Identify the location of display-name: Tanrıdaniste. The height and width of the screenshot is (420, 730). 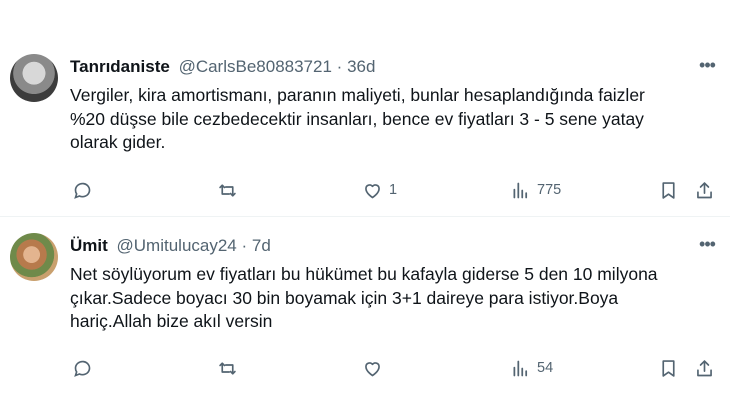
(120, 66).